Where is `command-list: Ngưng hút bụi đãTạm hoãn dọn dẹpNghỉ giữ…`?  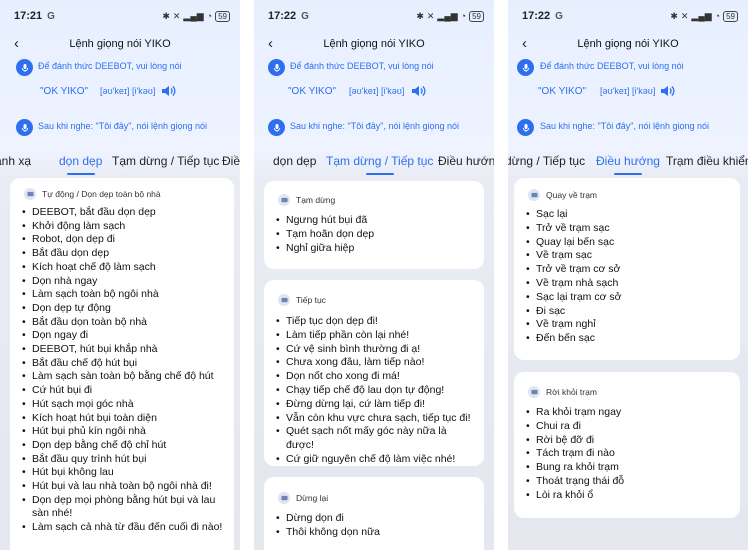
command-list: Ngưng hút bụi đãTạm hoãn dọn dẹpNghỉ giữ… is located at coordinates (376, 234).